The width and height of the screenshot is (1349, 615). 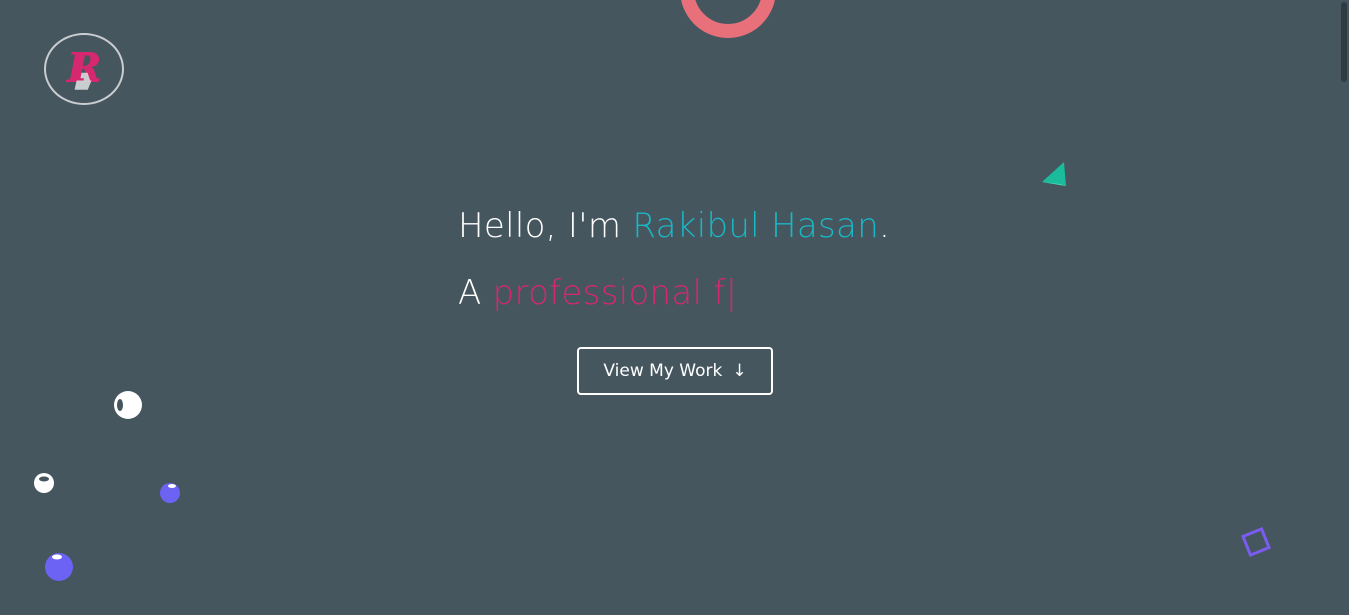 I want to click on svg-text: R, so click(x=85, y=67).